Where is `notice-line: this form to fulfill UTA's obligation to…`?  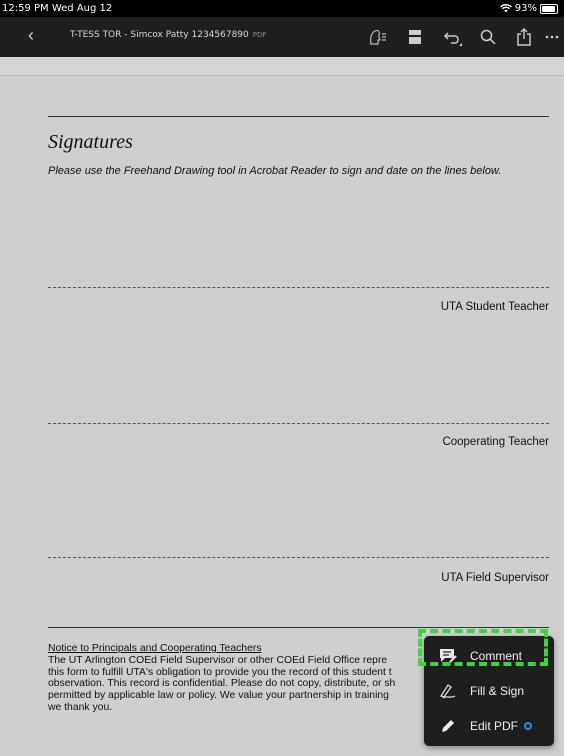 notice-line: this form to fulfill UTA's obligation to… is located at coordinates (220, 672).